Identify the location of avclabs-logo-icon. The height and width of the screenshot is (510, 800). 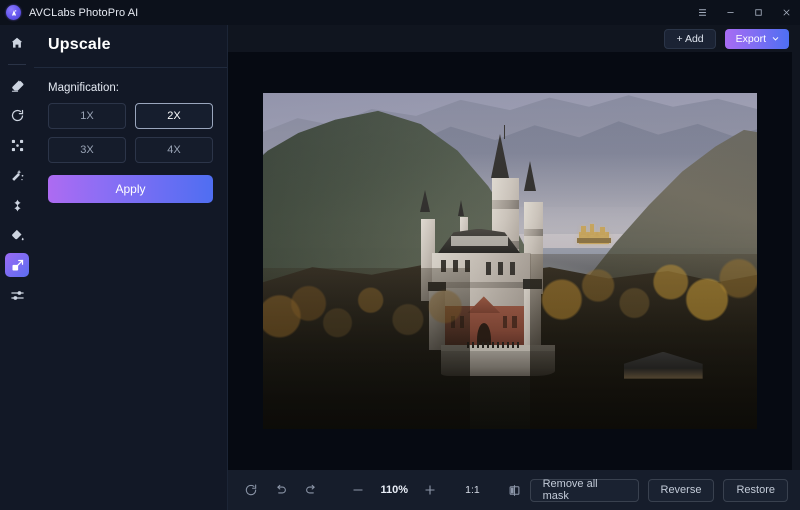
(13, 12).